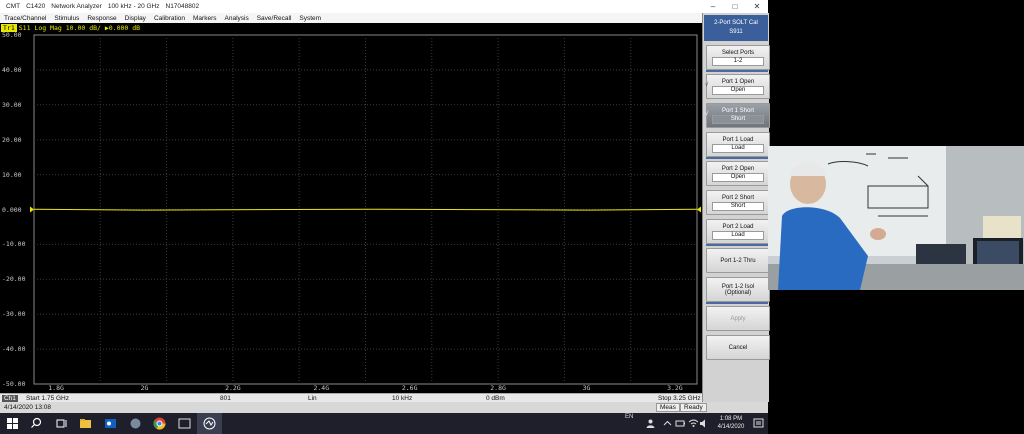 This screenshot has height=434, width=1024. What do you see at coordinates (36, 423) in the screenshot?
I see `search-icon` at bounding box center [36, 423].